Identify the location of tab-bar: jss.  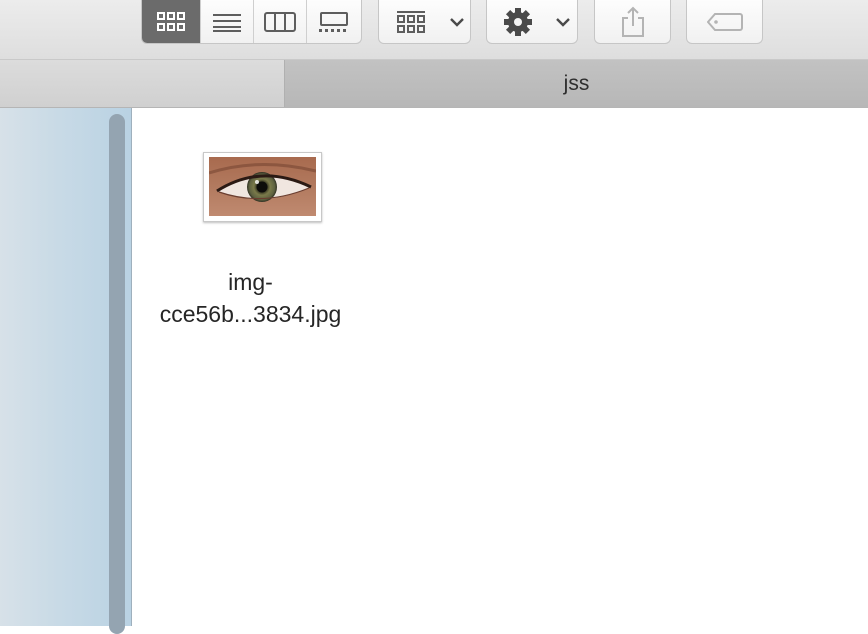
(434, 84).